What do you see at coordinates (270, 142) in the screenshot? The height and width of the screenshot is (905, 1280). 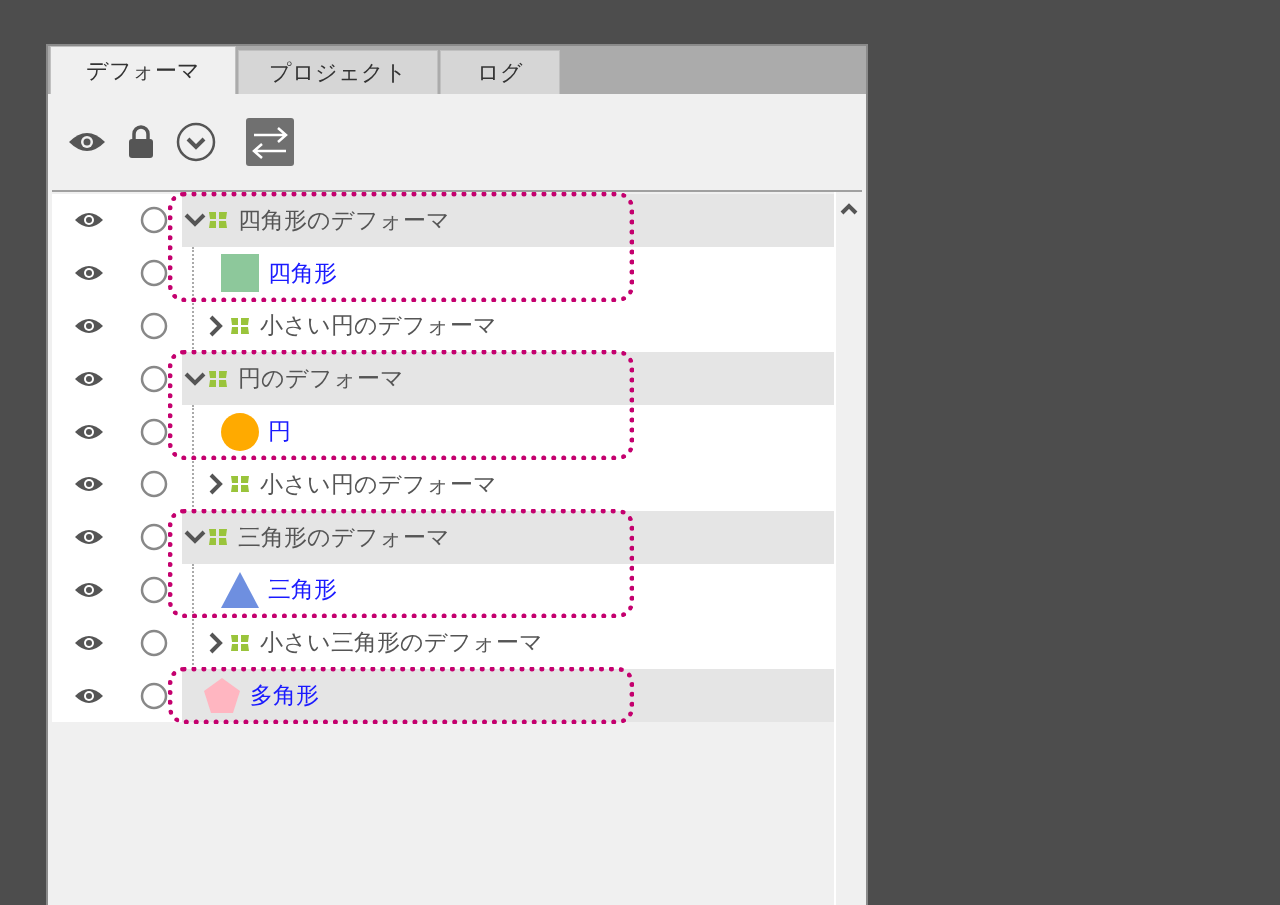 I see `swap-arrows-icon` at bounding box center [270, 142].